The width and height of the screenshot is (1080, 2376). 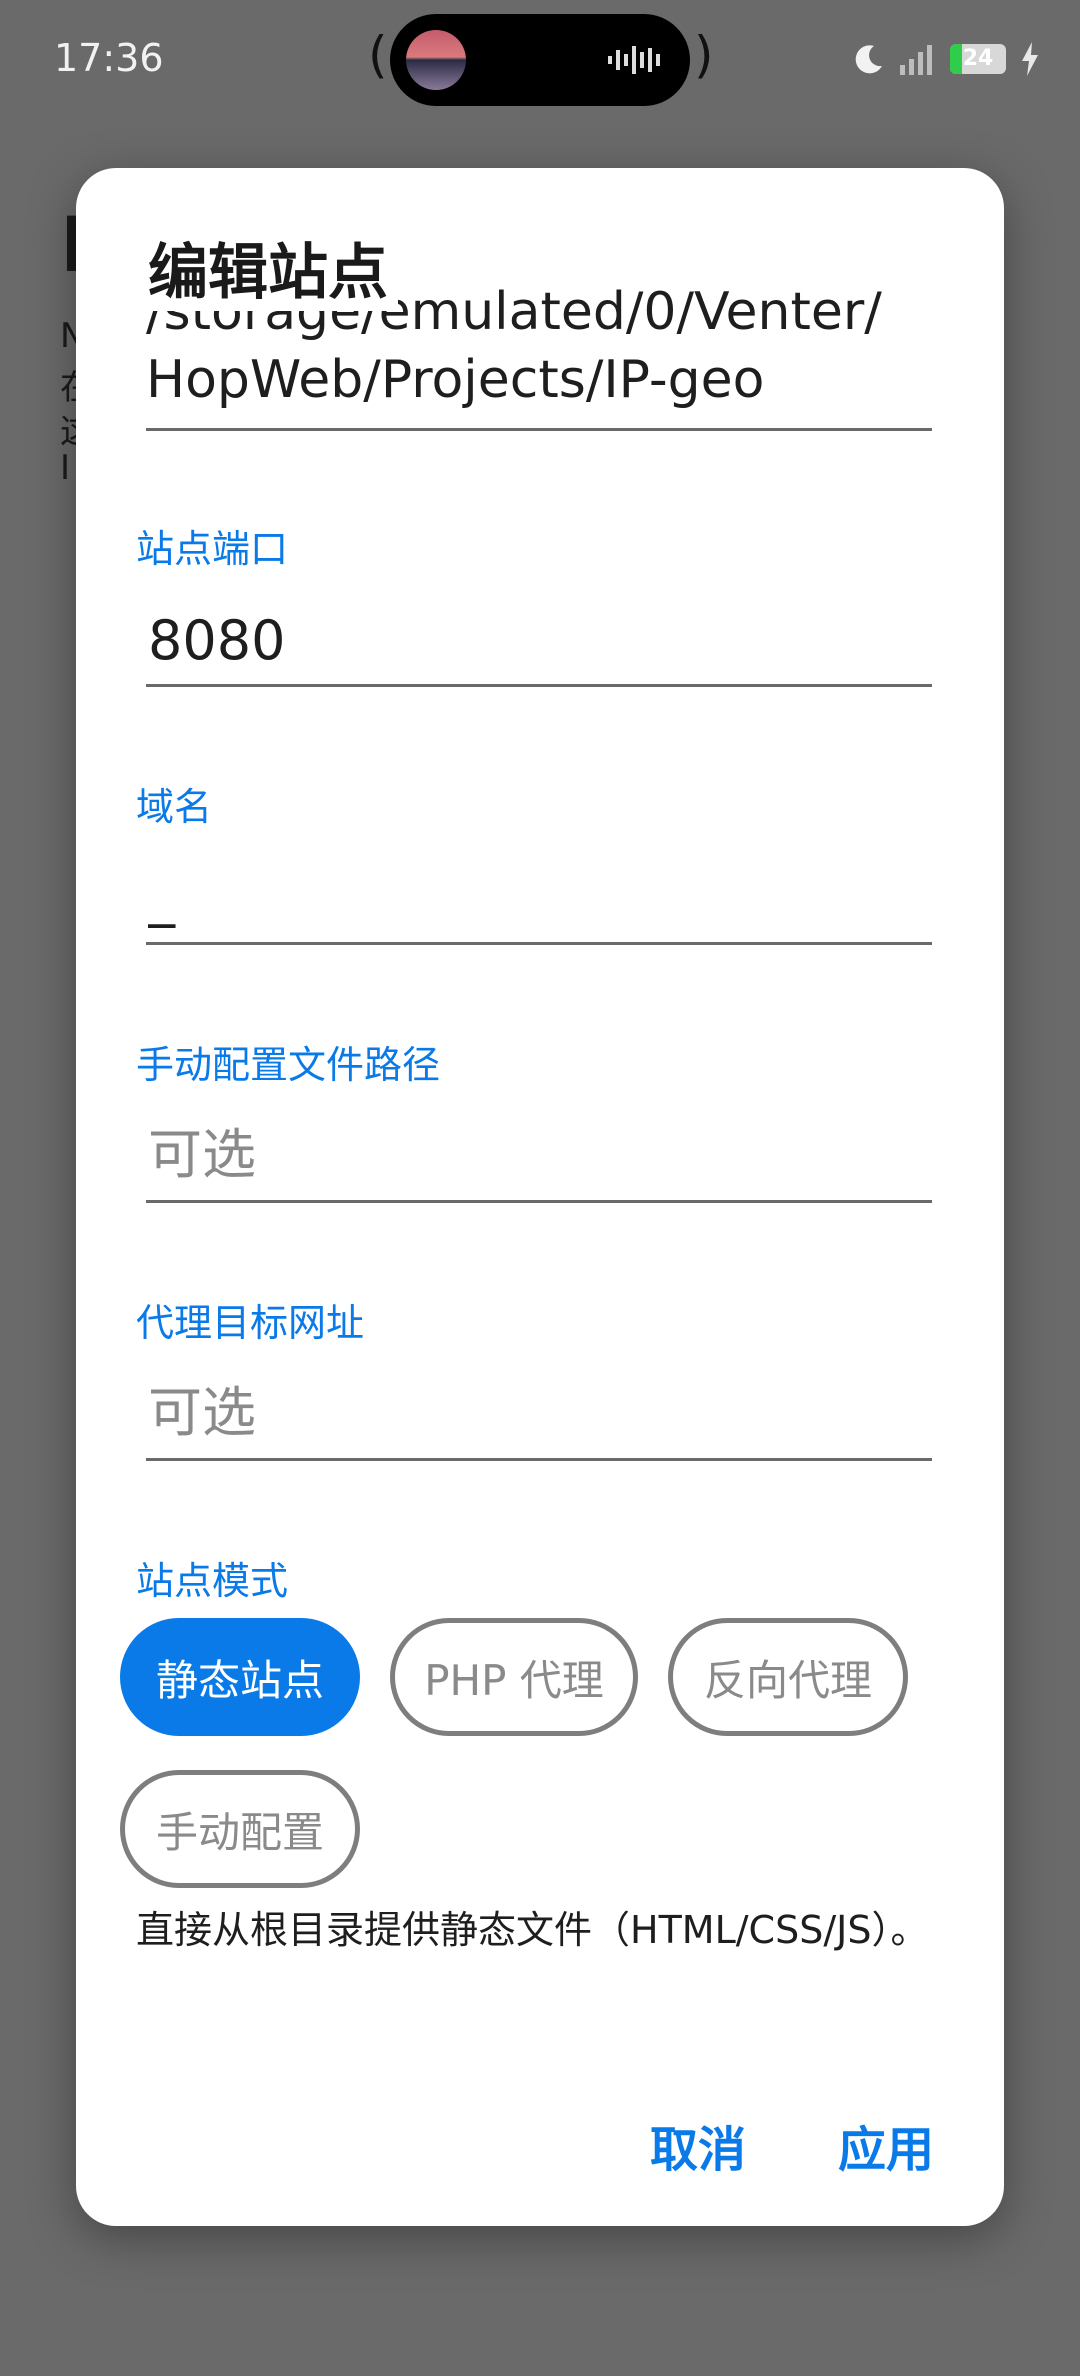 I want to click on root-path-line2: HopWeb/Projects/IP-geo, so click(x=455, y=380).